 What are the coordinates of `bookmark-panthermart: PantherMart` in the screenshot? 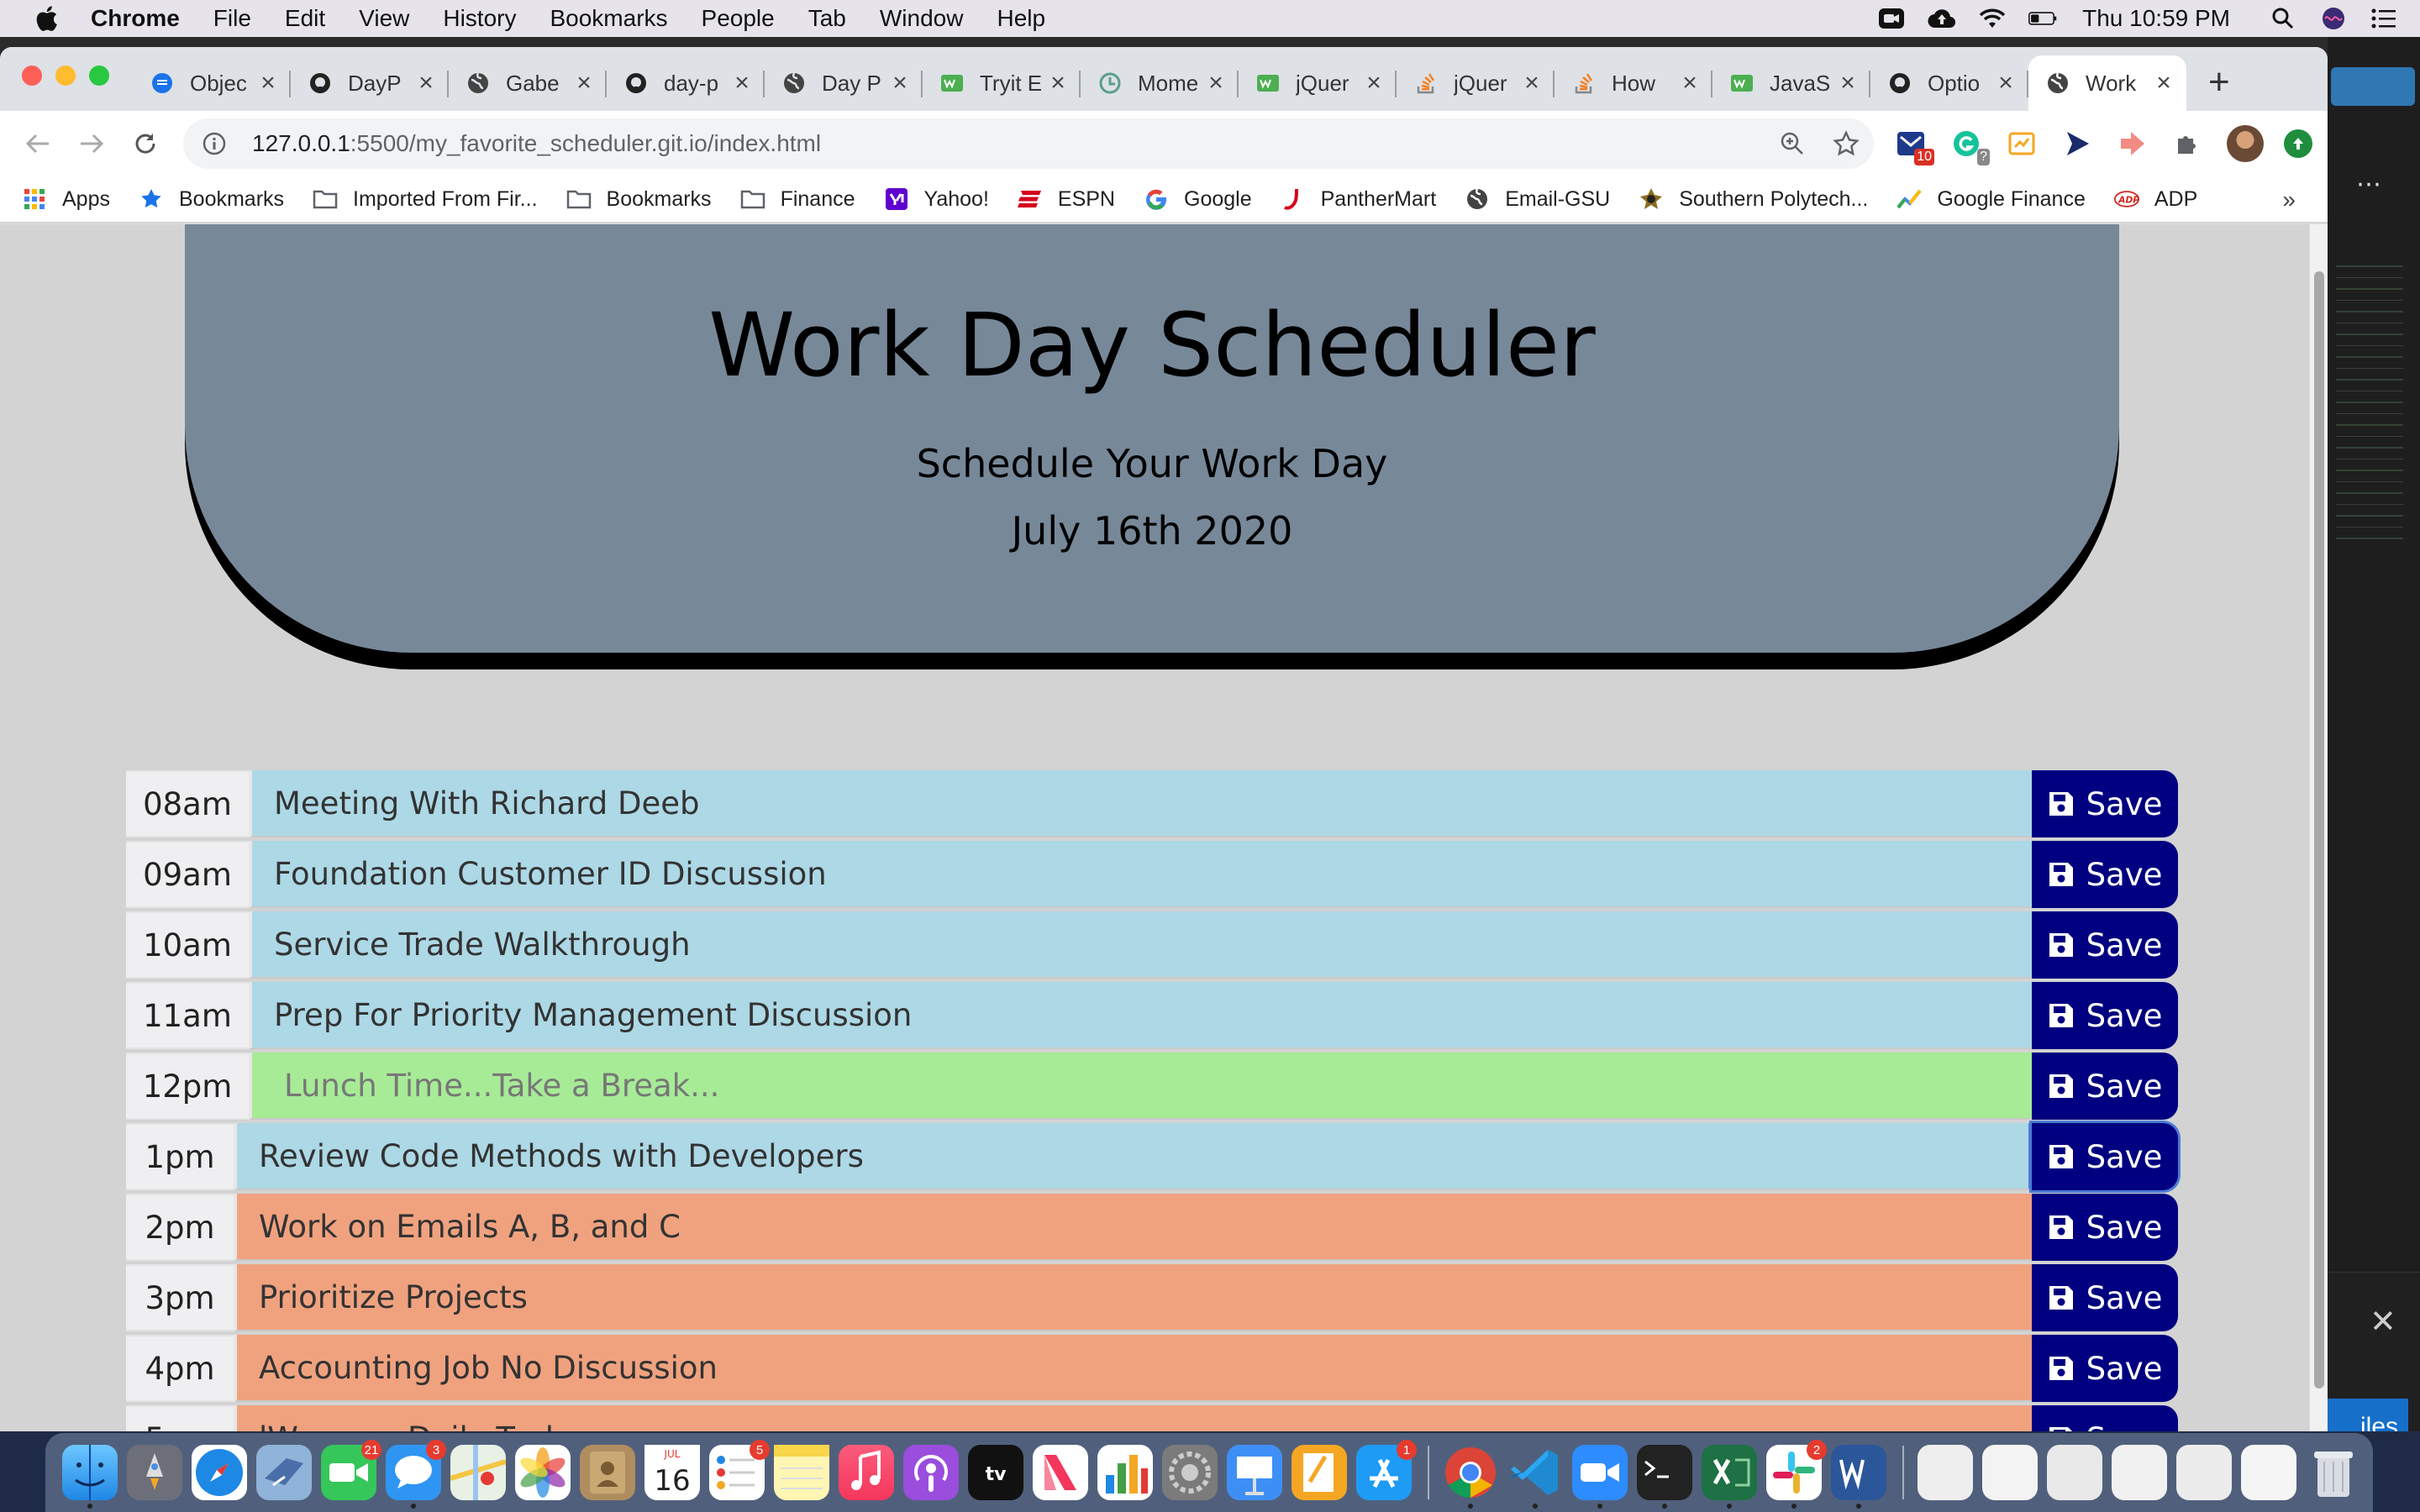 It's located at (1358, 199).